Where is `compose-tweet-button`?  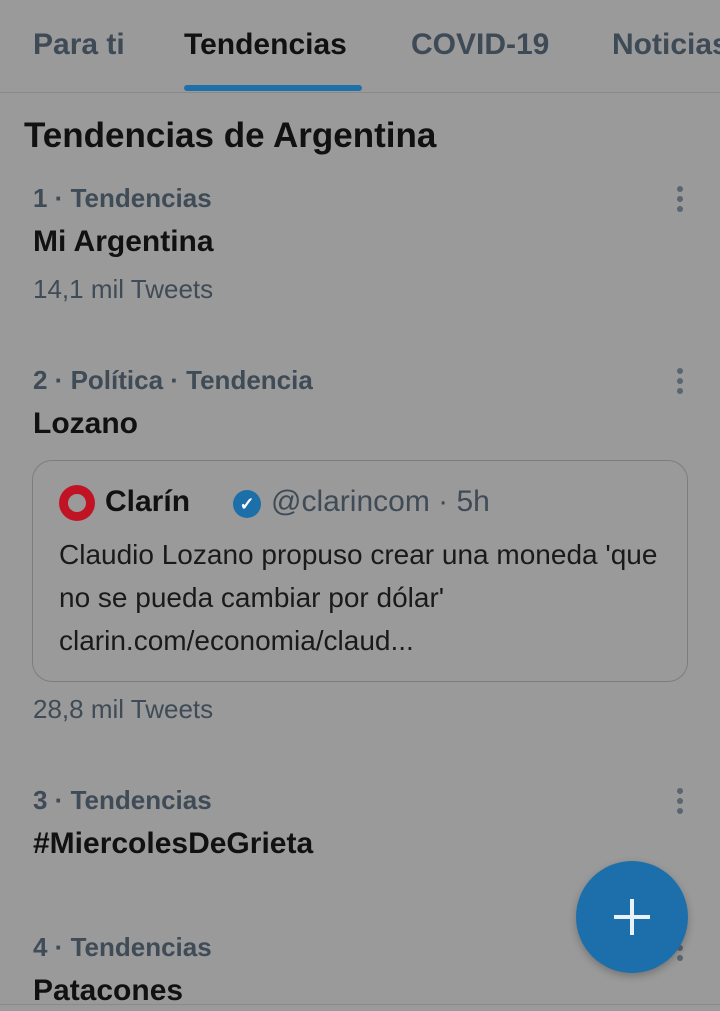 compose-tweet-button is located at coordinates (632, 917).